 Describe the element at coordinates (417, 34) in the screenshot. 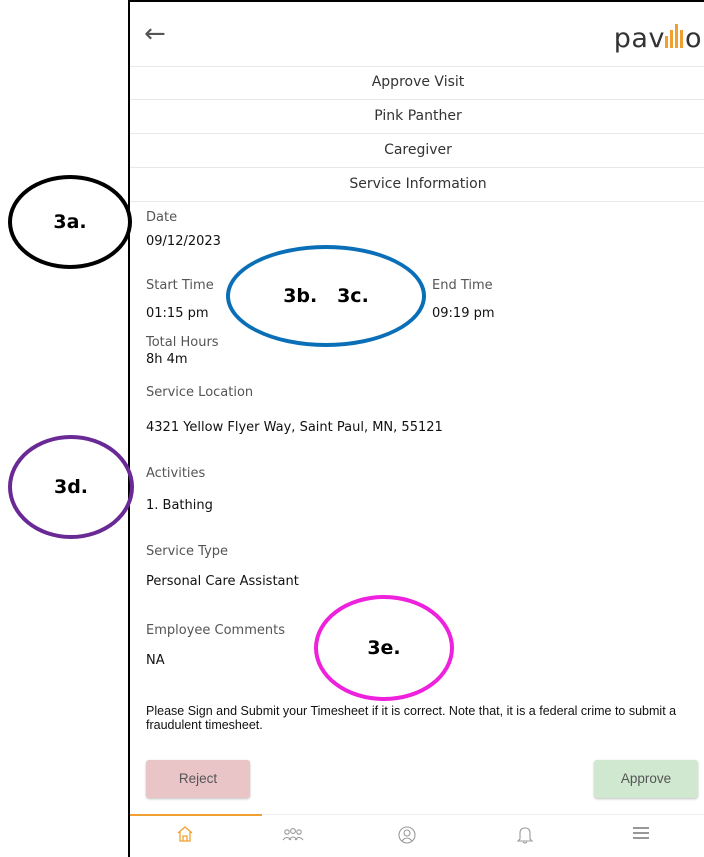

I see `top-bar: ← pav o` at that location.